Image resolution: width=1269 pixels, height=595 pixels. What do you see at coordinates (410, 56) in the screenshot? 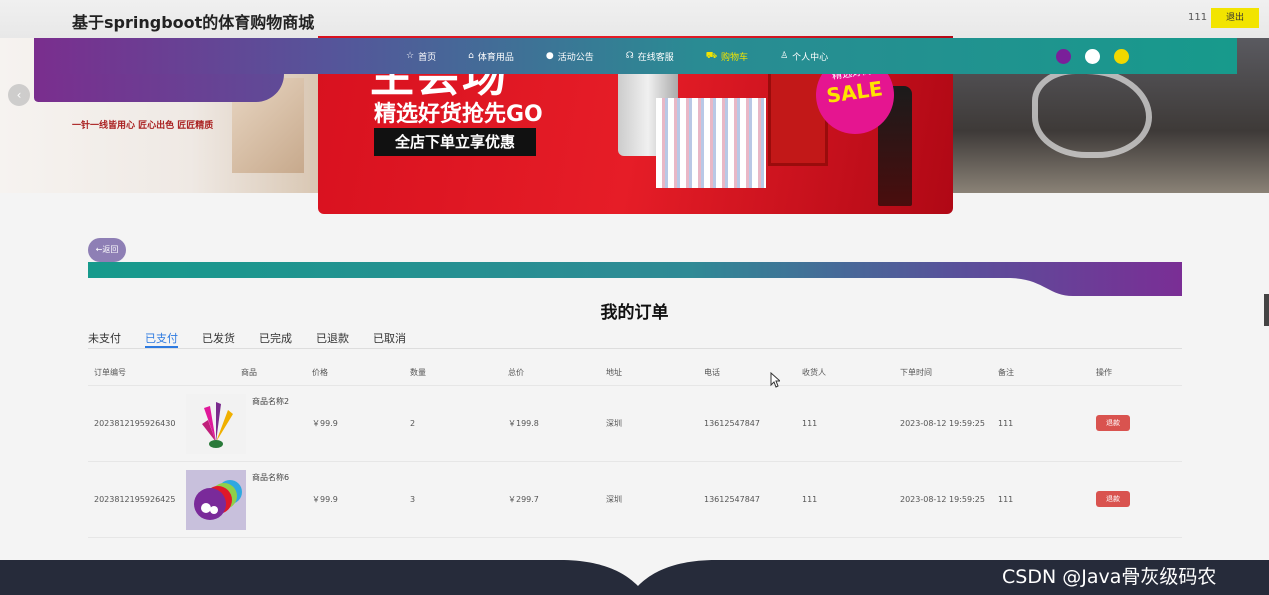
I see `star-icon: ☆` at bounding box center [410, 56].